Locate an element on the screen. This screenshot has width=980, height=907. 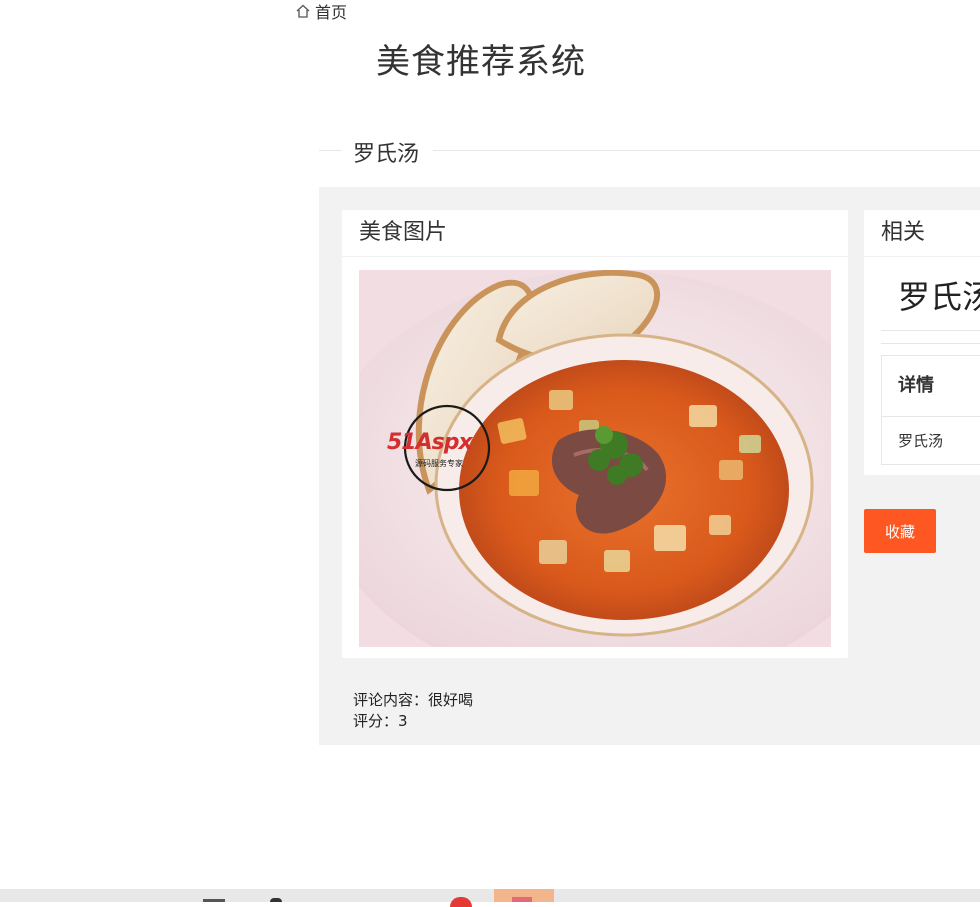
detail-table: 详情 罗氏汤 is located at coordinates (930, 410).